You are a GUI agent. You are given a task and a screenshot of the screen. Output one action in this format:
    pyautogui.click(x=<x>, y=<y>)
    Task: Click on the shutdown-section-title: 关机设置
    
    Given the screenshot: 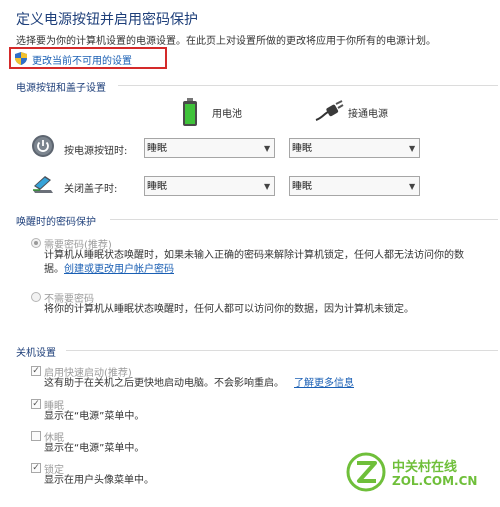 What is the action you would take?
    pyautogui.click(x=36, y=353)
    